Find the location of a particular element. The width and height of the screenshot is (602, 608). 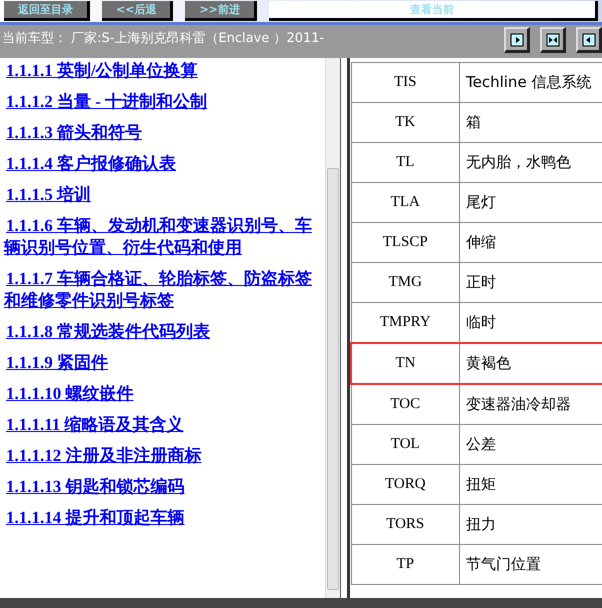

table-cell: TIS is located at coordinates (405, 82).